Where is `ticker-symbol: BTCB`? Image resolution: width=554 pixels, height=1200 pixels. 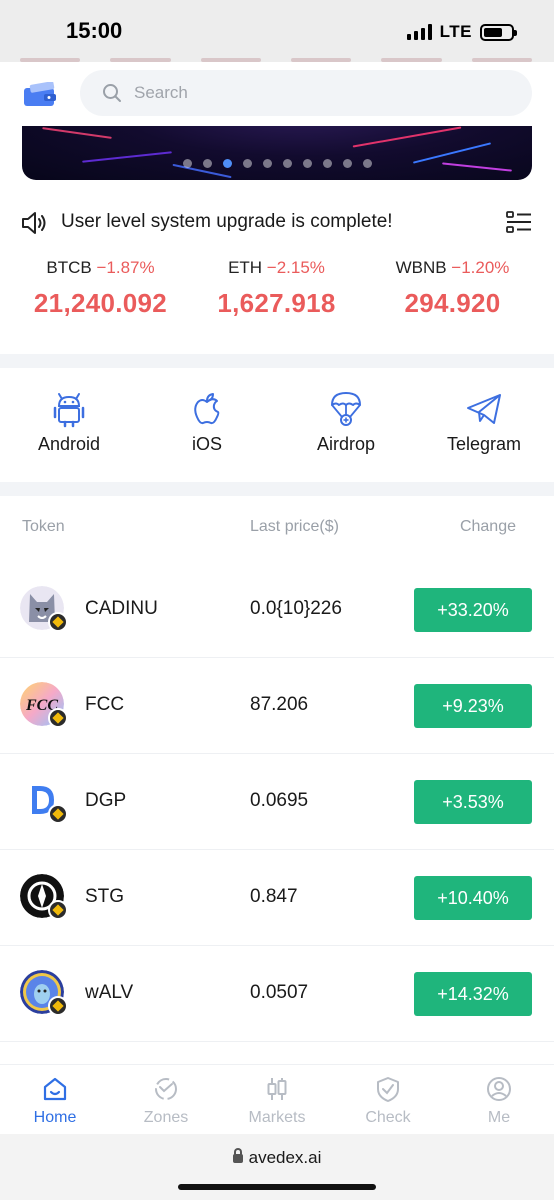 ticker-symbol: BTCB is located at coordinates (69, 267).